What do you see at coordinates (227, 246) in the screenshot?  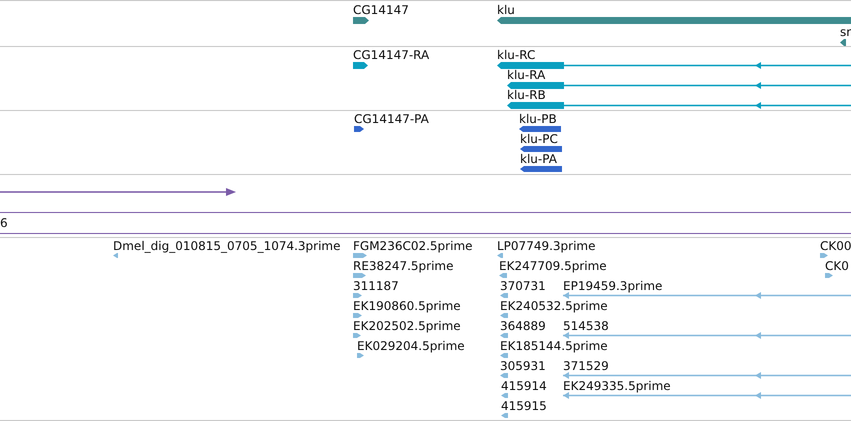 I see `feature-label: Dmel_dig_010815_0705_1074.3prime` at bounding box center [227, 246].